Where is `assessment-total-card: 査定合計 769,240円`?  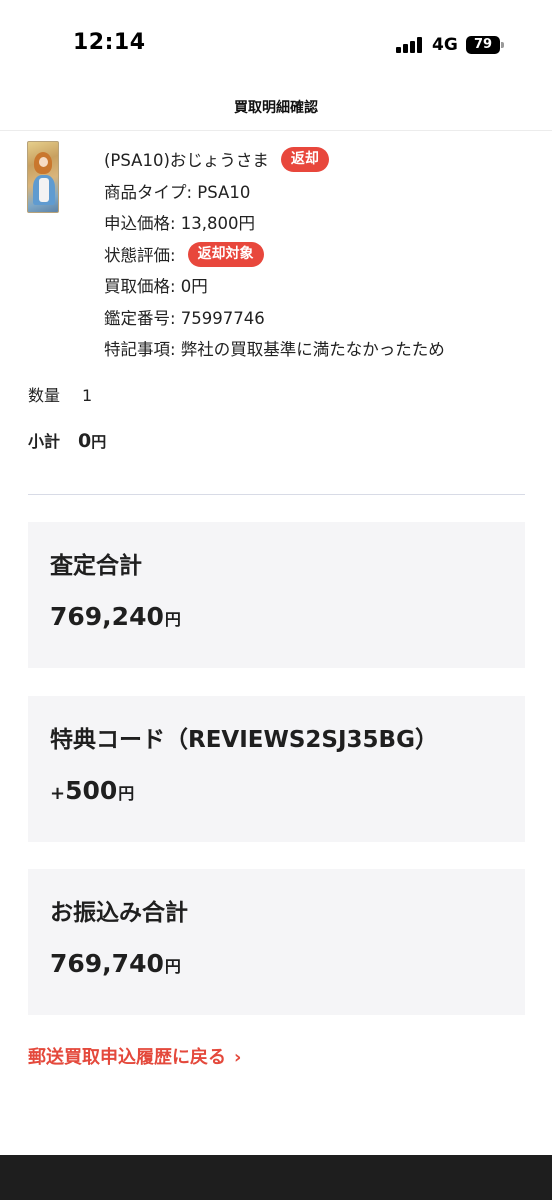
assessment-total-card: 査定合計 769,240円 is located at coordinates (276, 595).